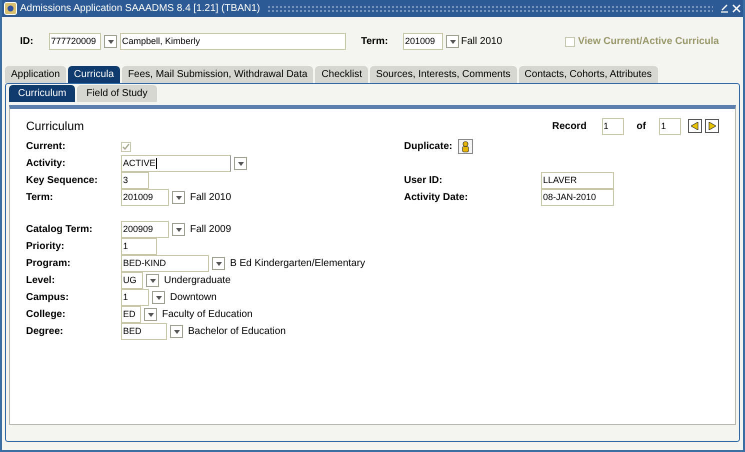  What do you see at coordinates (233, 41) in the screenshot?
I see `input-field: Campbell, Kimberly` at bounding box center [233, 41].